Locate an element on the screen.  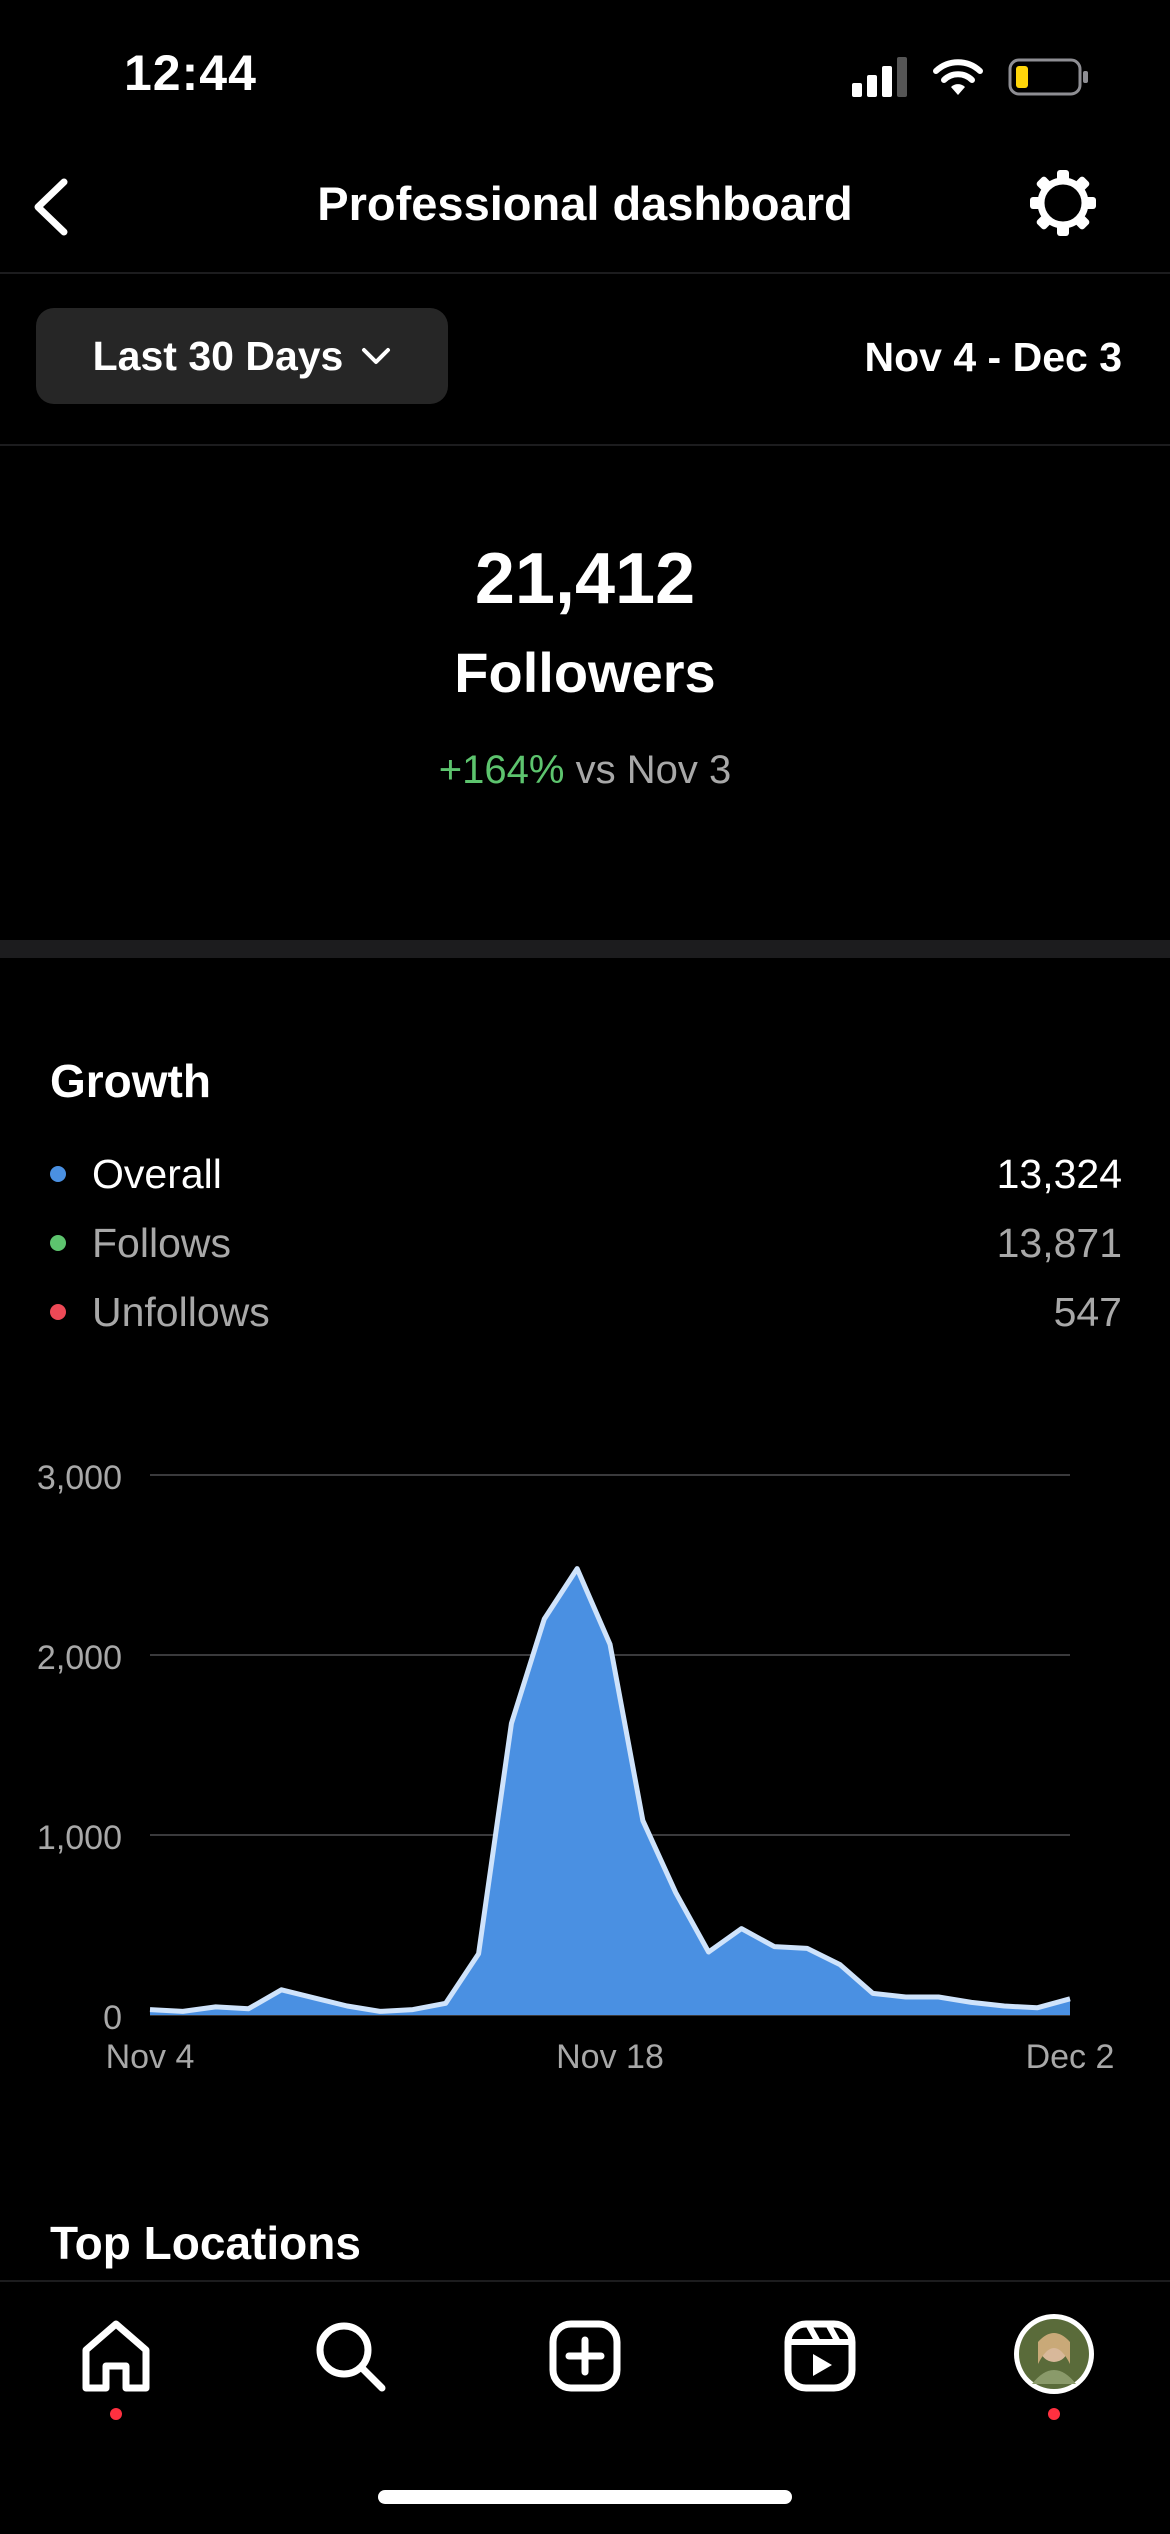
change-percent: +164% is located at coordinates (501, 770).